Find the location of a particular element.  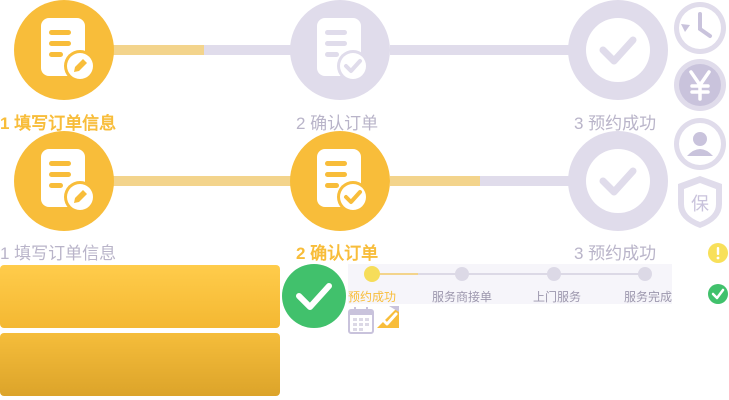

clock-icon is located at coordinates (700, 28).